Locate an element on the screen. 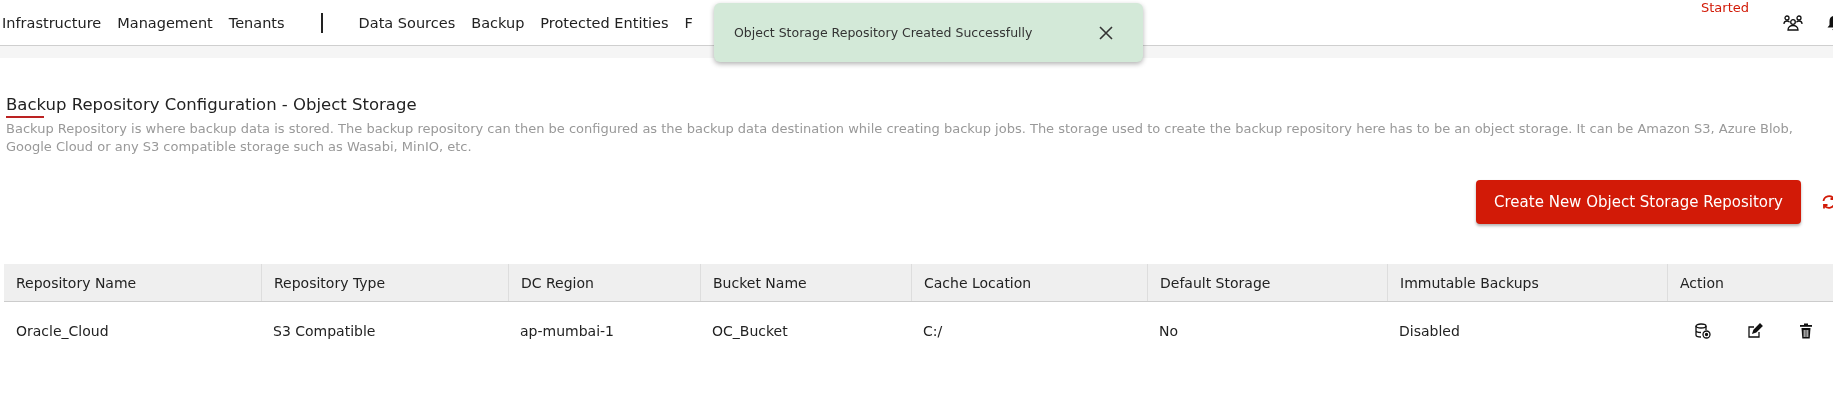 The width and height of the screenshot is (1833, 415). column-header: DC Region is located at coordinates (604, 282).